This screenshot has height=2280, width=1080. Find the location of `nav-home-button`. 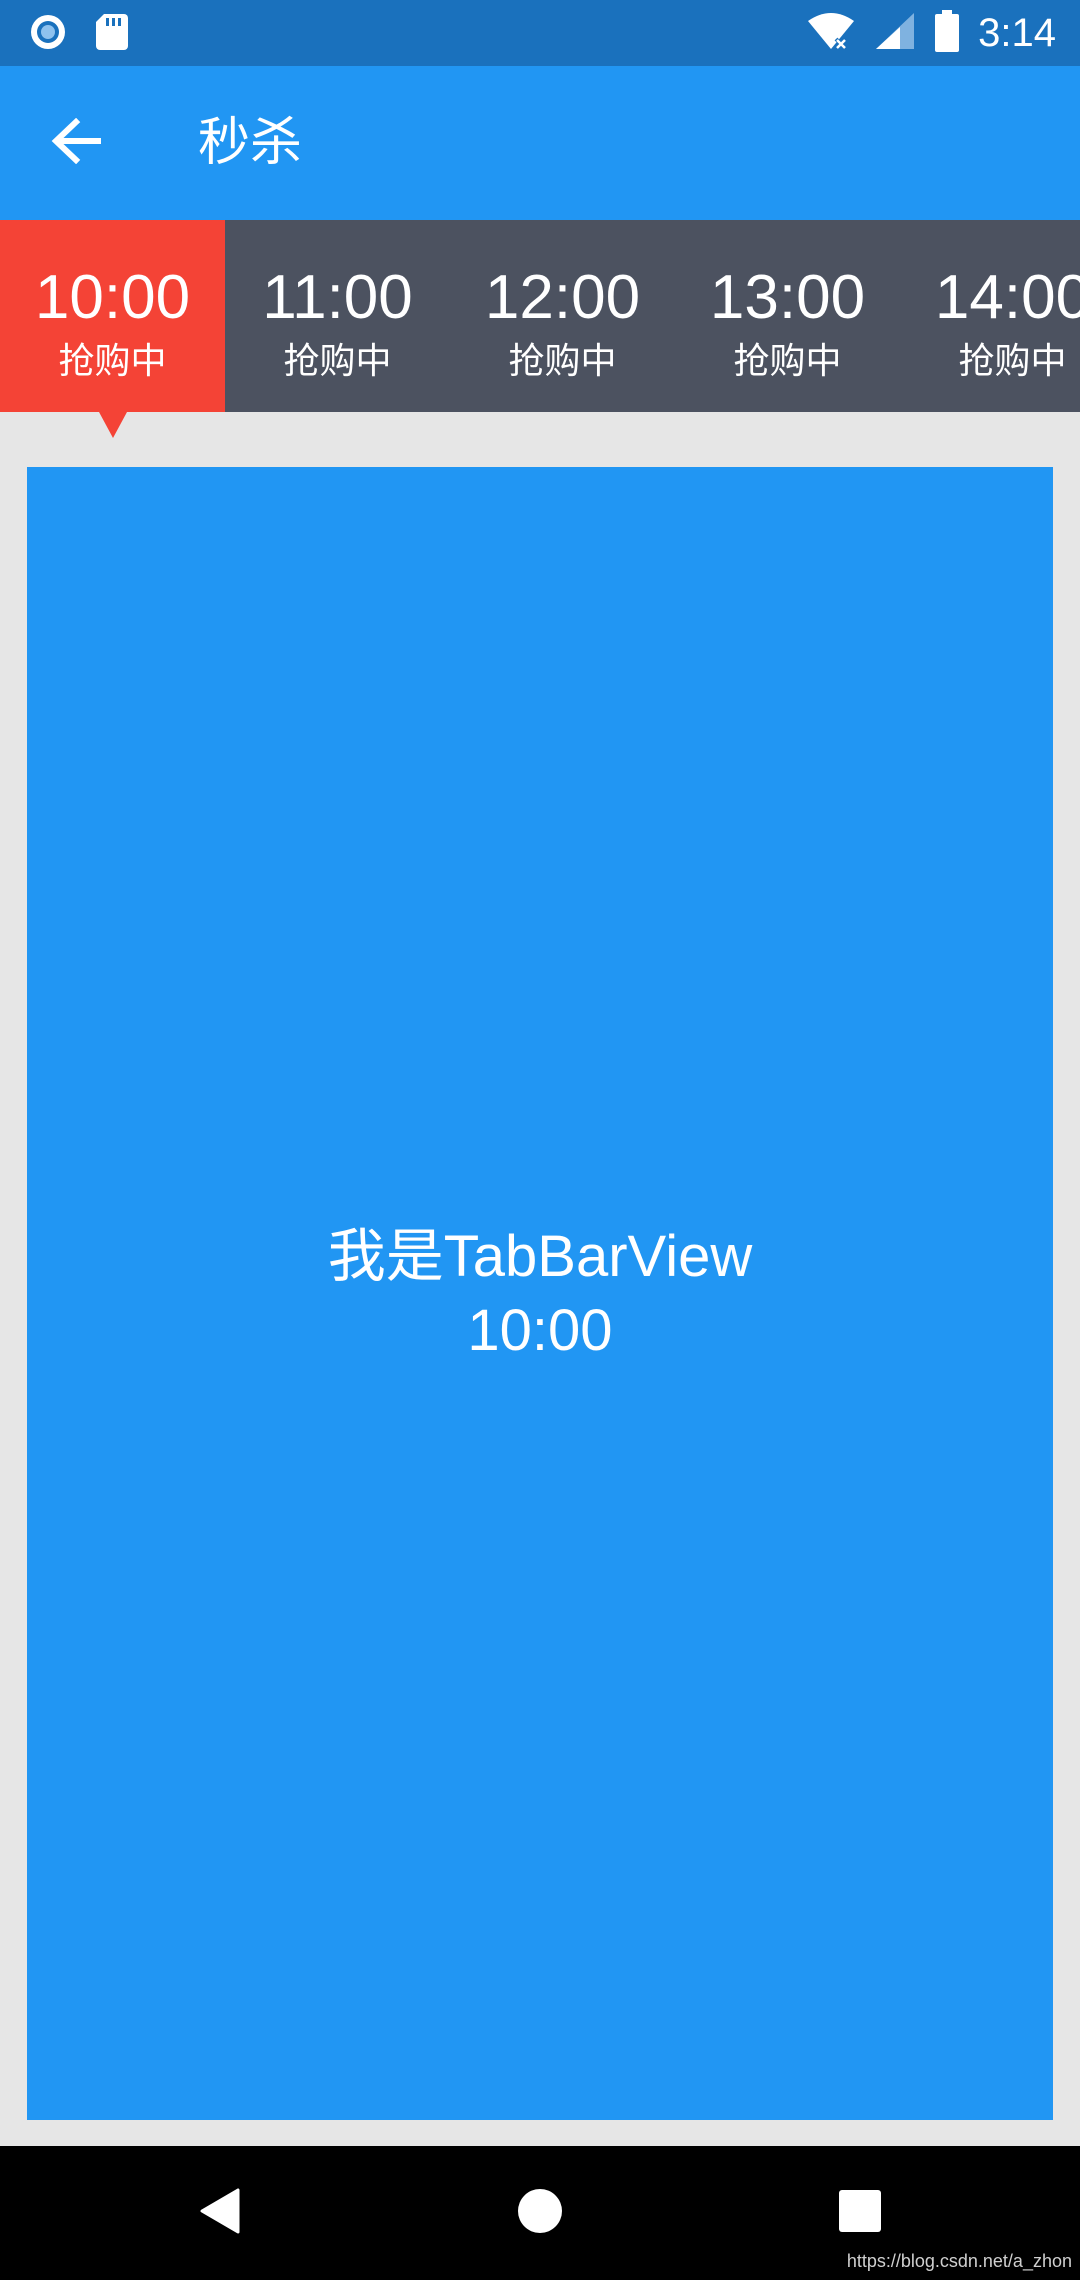

nav-home-button is located at coordinates (540, 2213).